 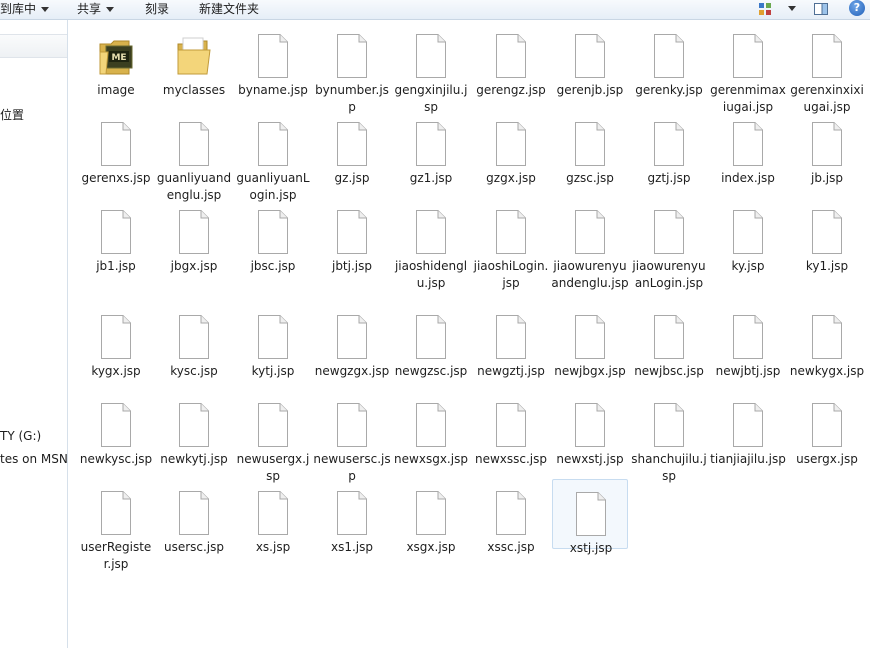 I want to click on preview-pane-icon, so click(x=821, y=9).